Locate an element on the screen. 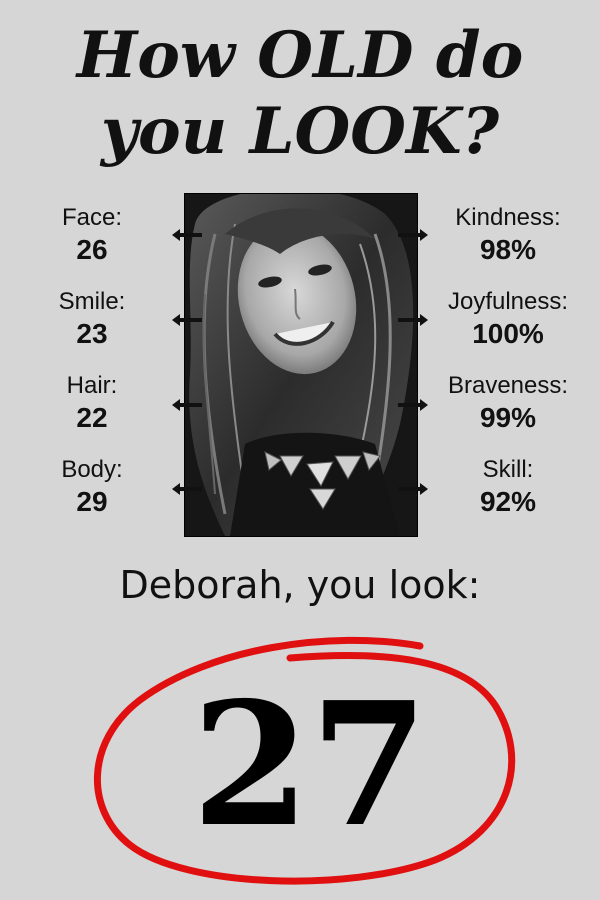  result-age: 27 is located at coordinates (310, 765).